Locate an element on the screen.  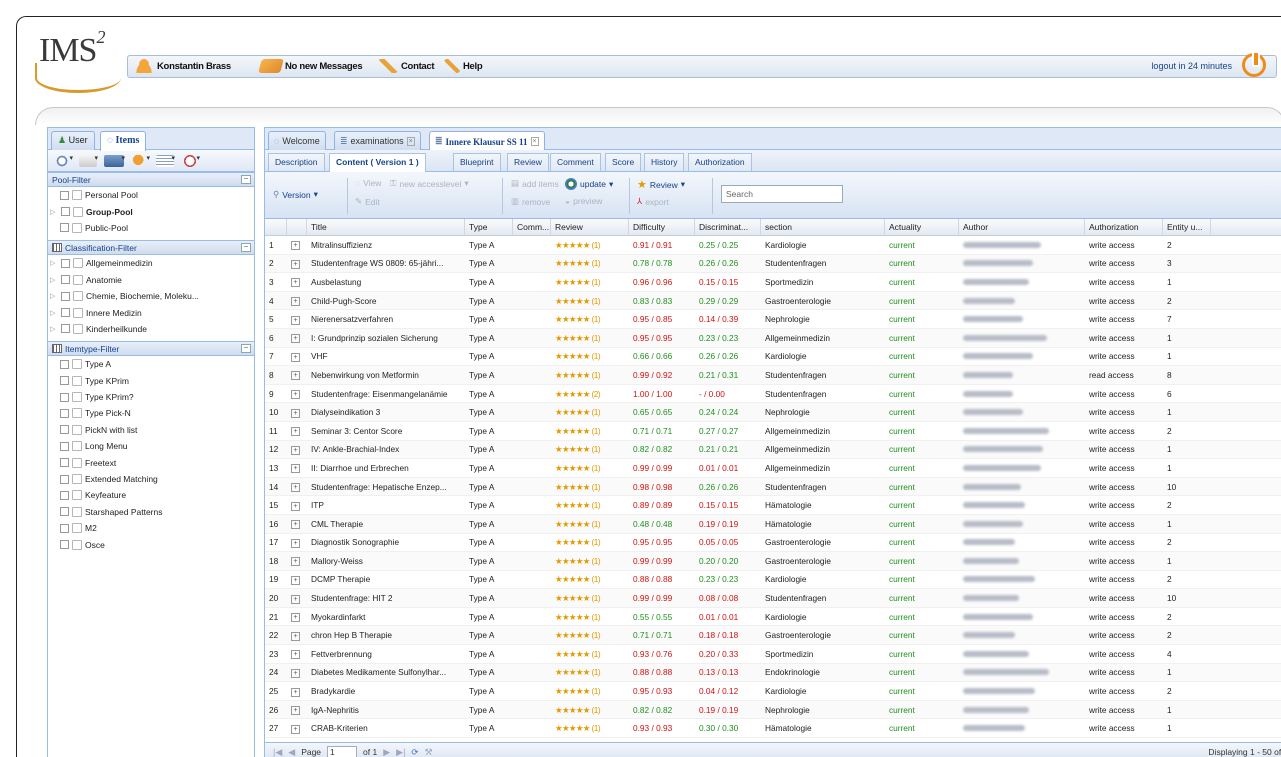
add-items-button: ▤ add items is located at coordinates (535, 183).